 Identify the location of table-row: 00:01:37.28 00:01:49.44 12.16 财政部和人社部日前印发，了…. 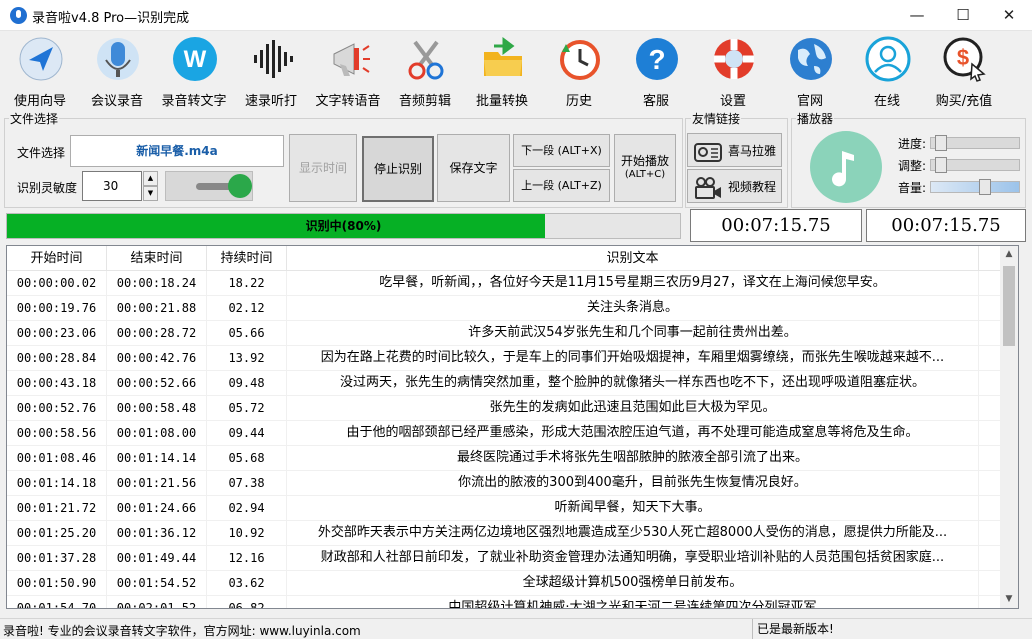
(503, 558).